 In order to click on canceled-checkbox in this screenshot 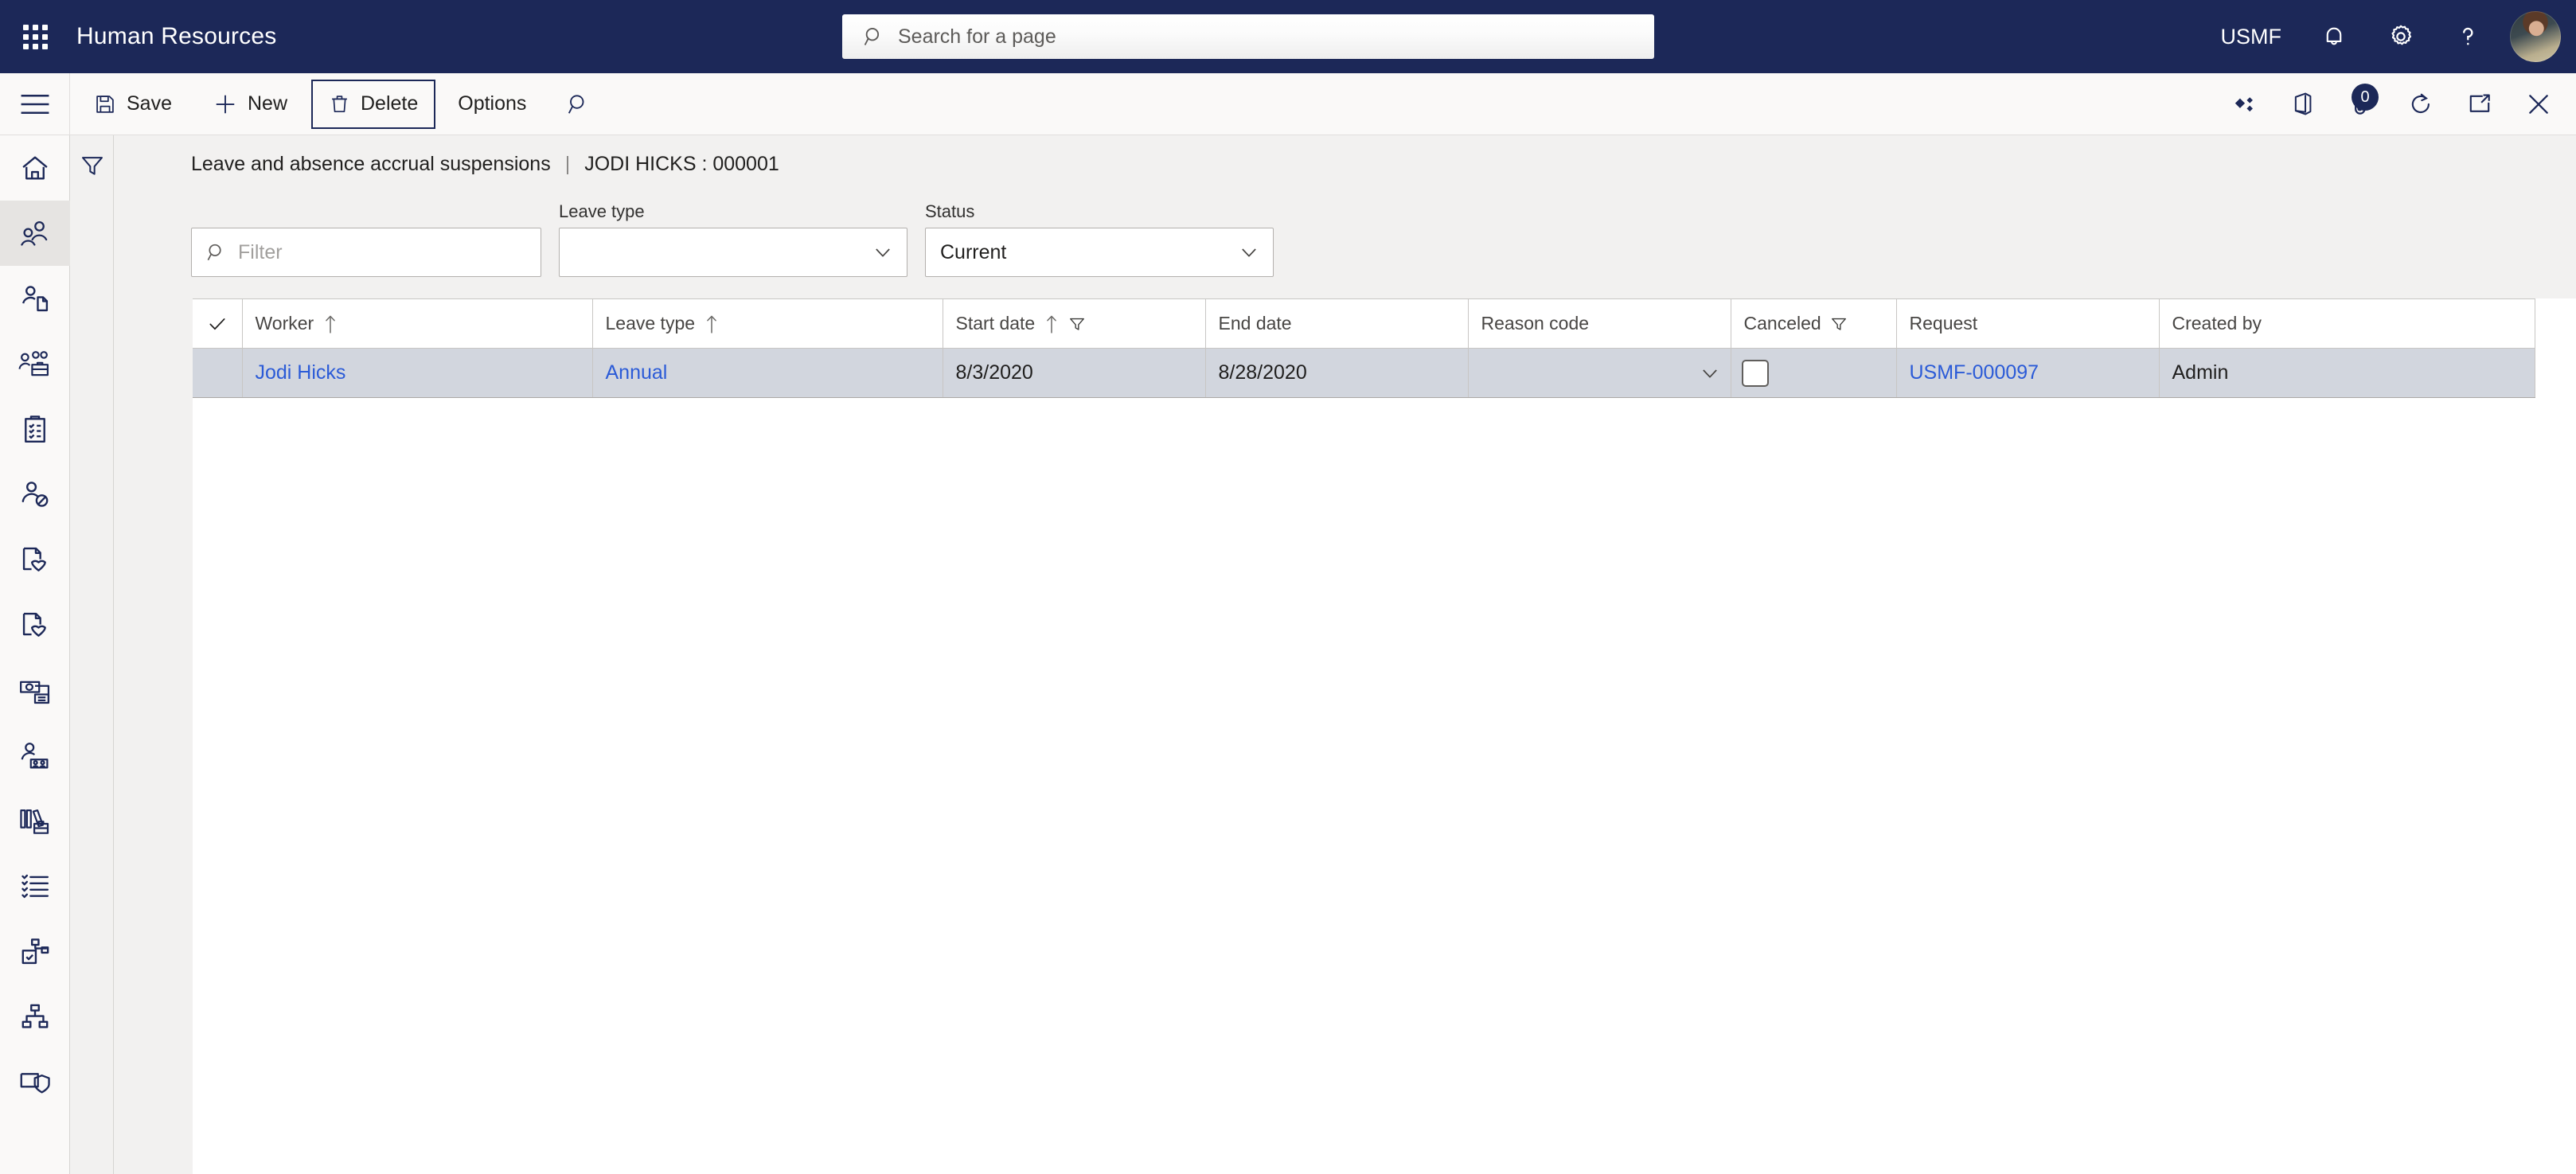, I will do `click(1755, 373)`.